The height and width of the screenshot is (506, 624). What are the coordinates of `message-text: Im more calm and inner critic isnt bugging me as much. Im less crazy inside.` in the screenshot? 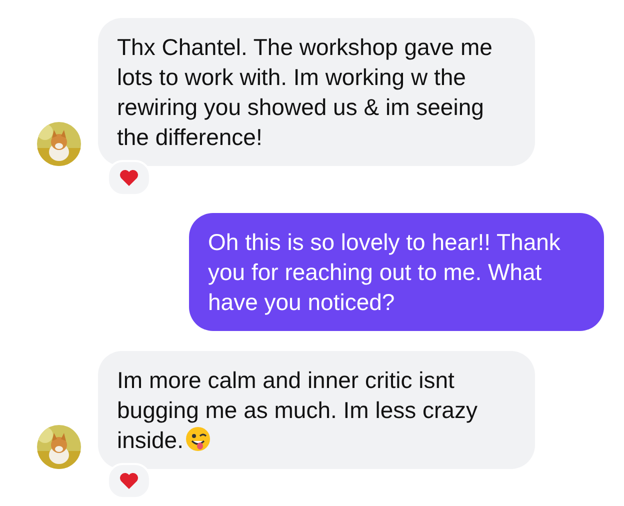 It's located at (297, 410).